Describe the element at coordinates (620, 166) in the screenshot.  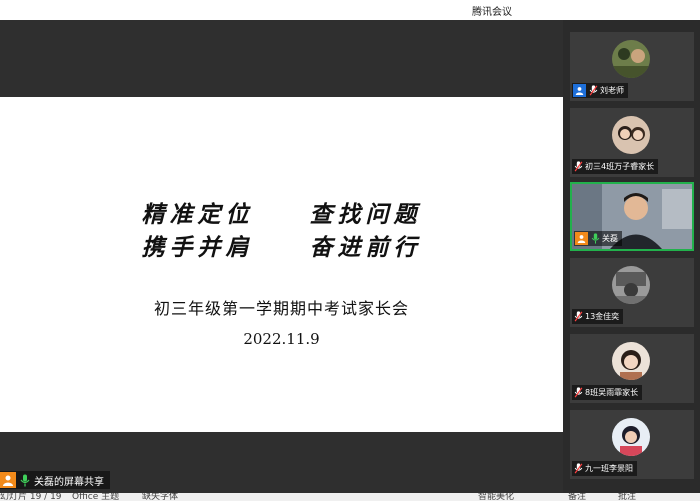
I see `participant-name: 初三4班万子睿家长` at that location.